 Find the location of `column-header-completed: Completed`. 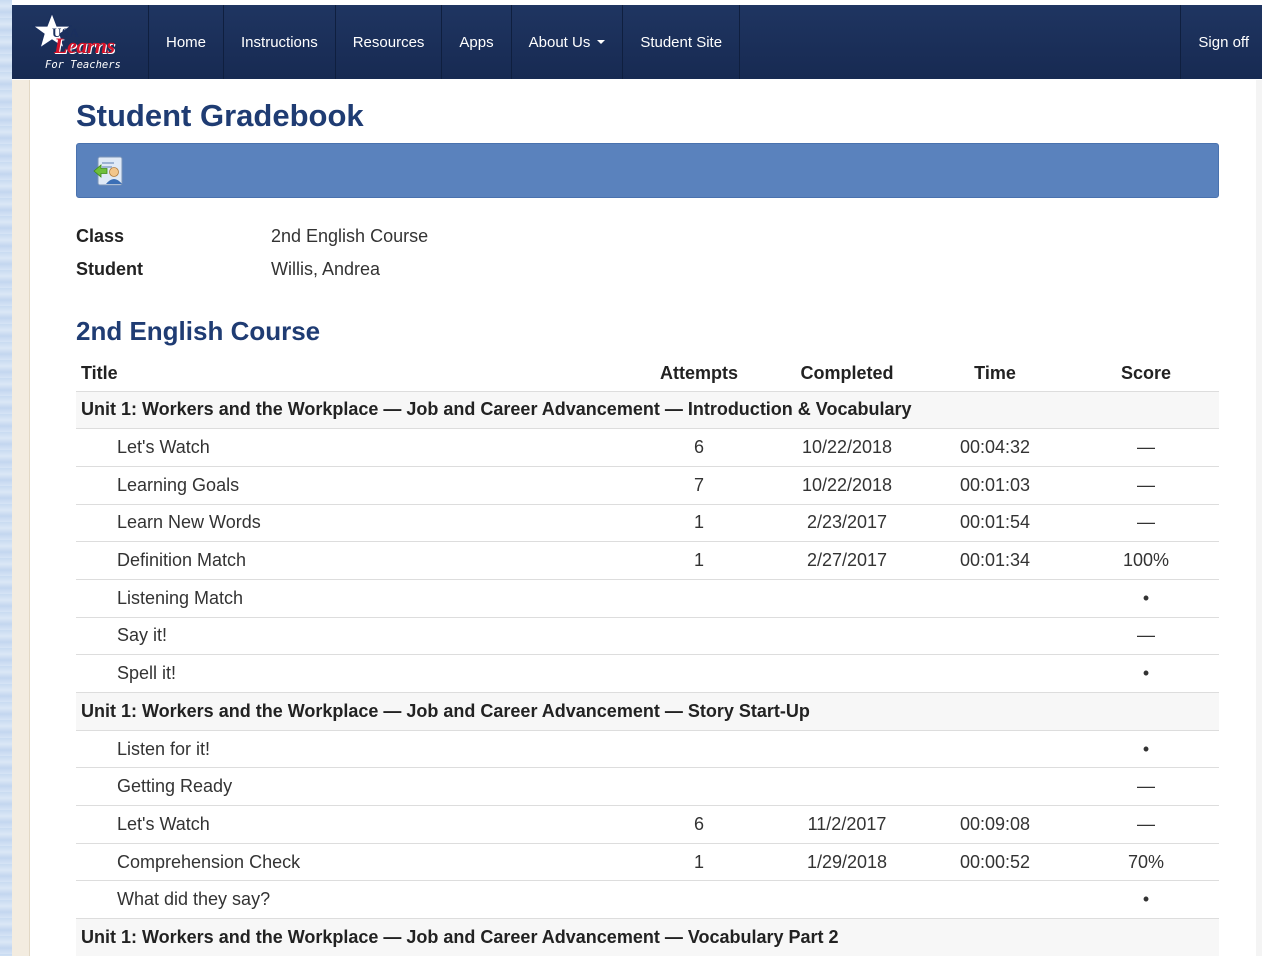

column-header-completed: Completed is located at coordinates (847, 374).